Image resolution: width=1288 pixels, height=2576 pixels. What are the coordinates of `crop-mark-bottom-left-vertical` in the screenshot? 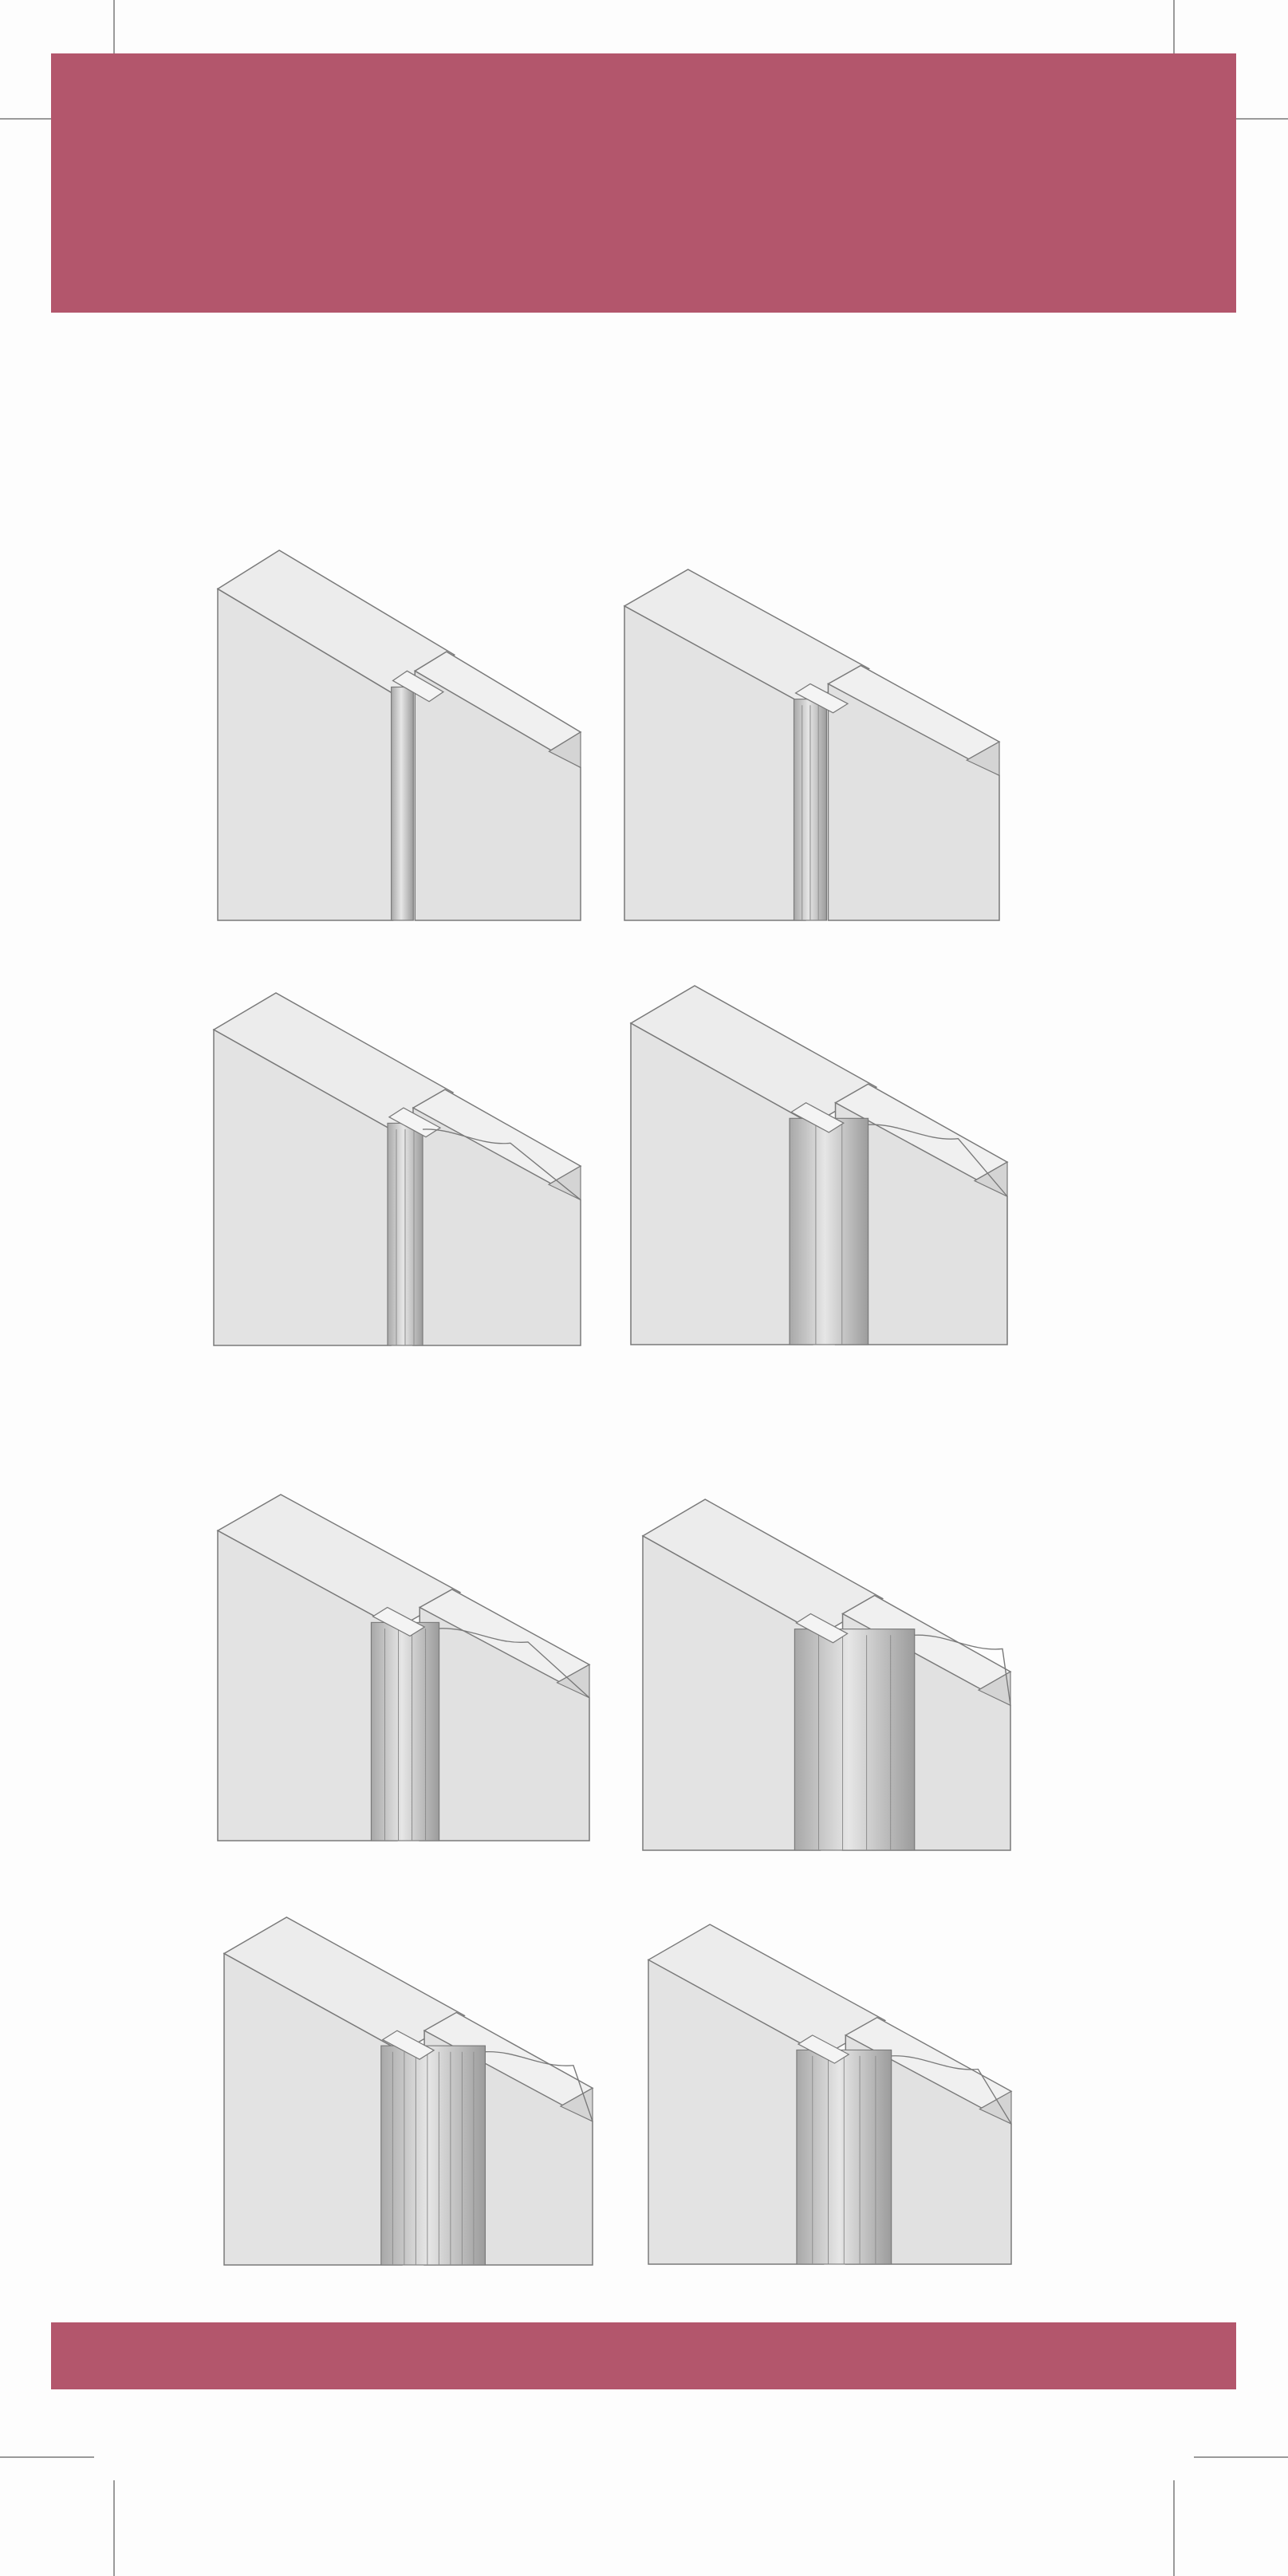 It's located at (114, 2528).